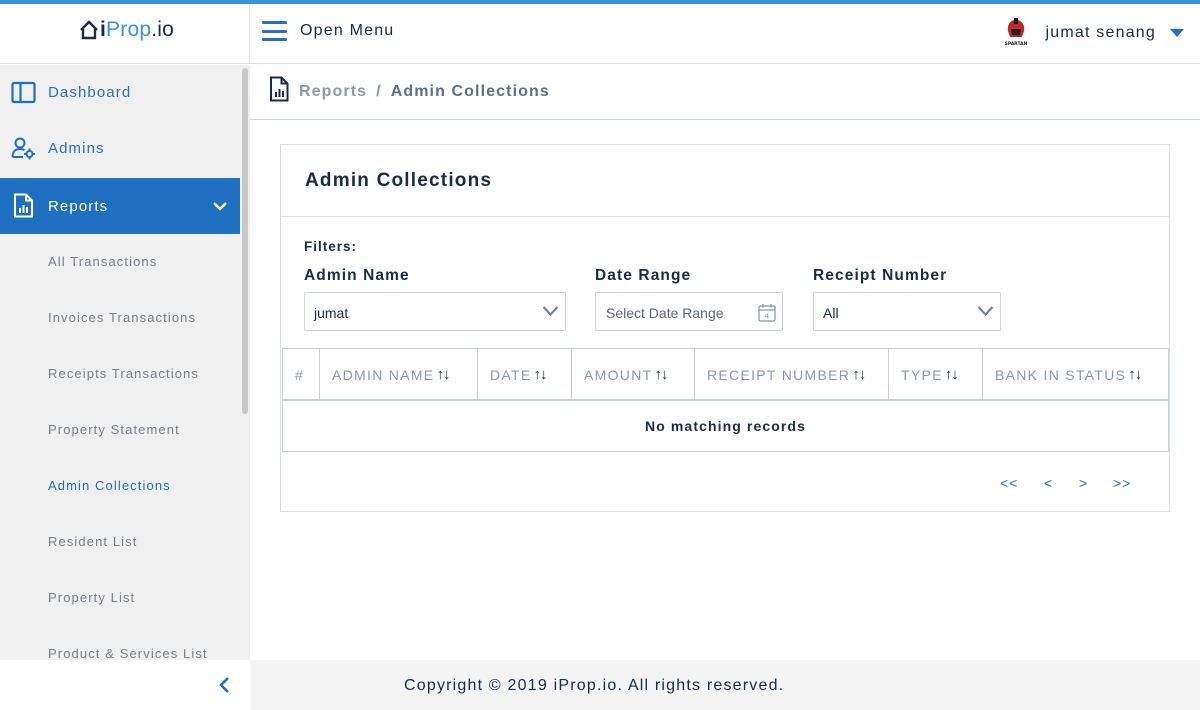 The width and height of the screenshot is (1200, 710). Describe the element at coordinates (383, 374) in the screenshot. I see `column-header-label: ADMIN NAME` at that location.